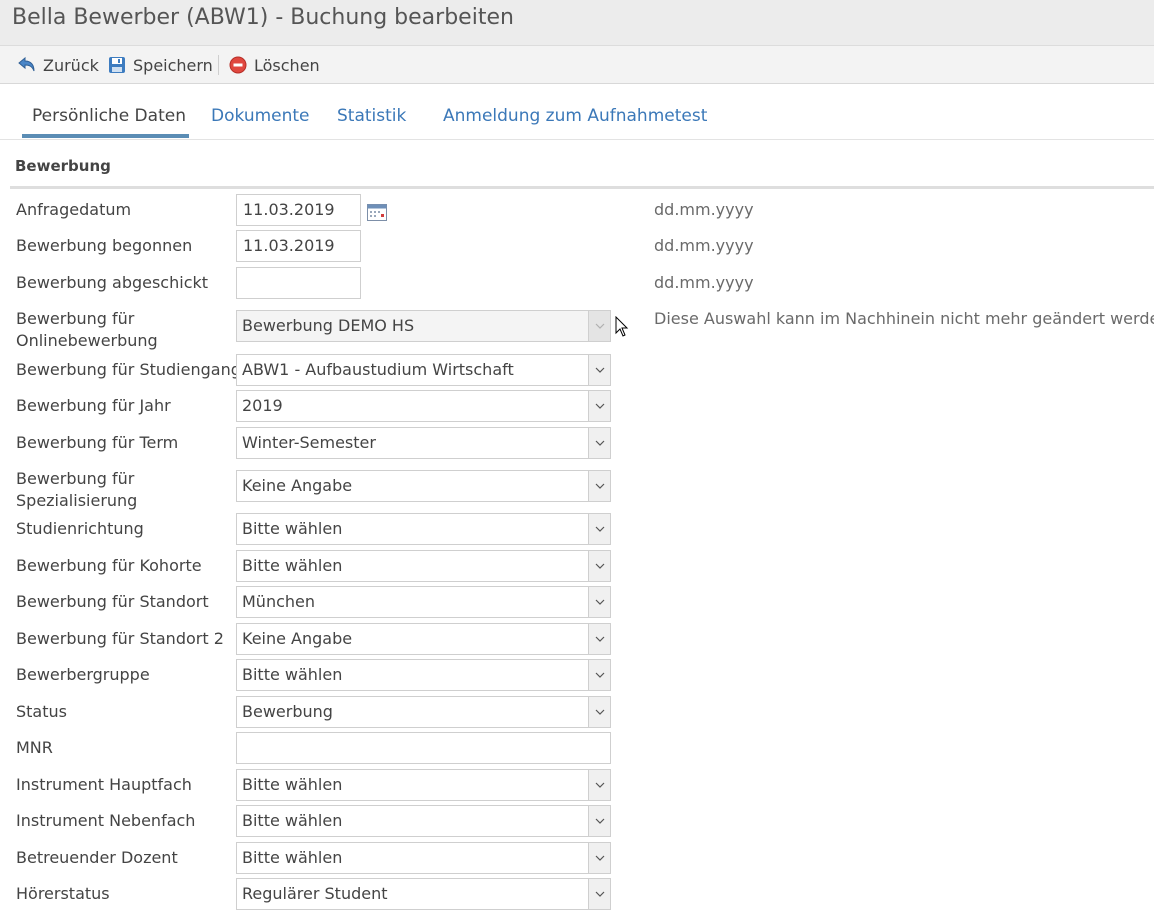 The height and width of the screenshot is (910, 1154). I want to click on dozent-value: Bitte wählen, so click(292, 857).